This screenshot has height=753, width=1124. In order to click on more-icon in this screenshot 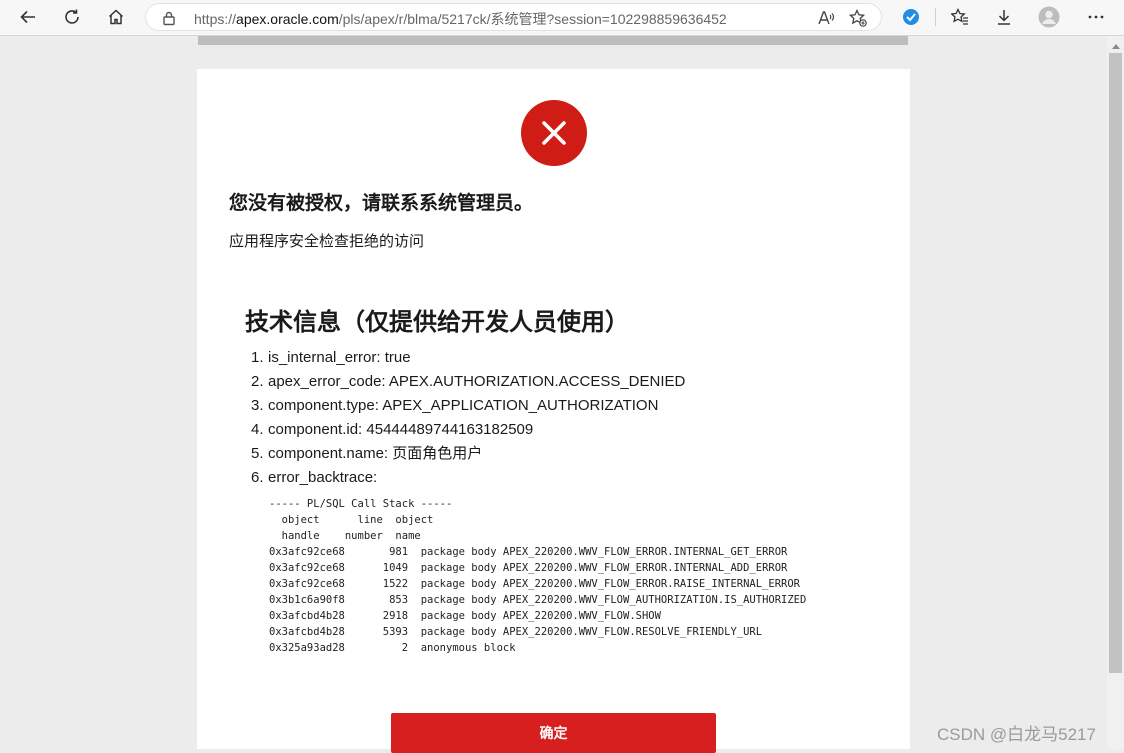, I will do `click(1096, 17)`.